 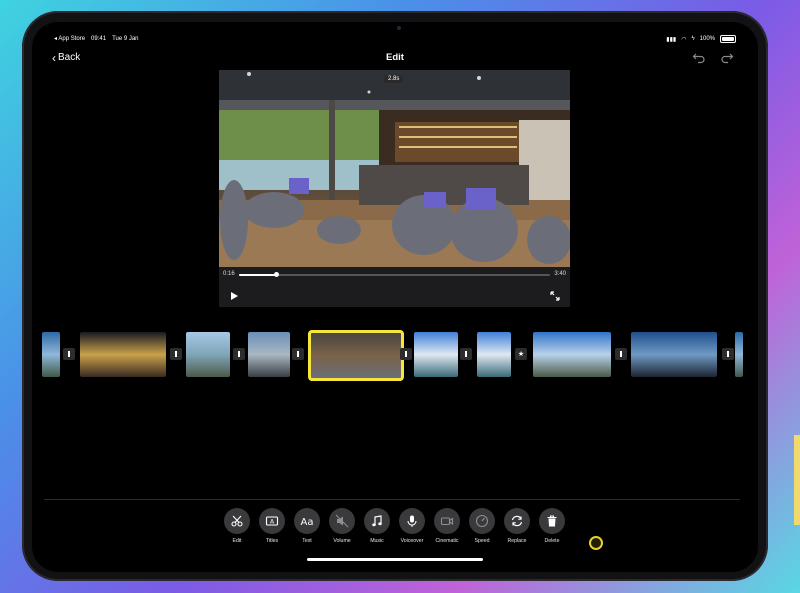 I want to click on tool-voiceover: Voiceover, so click(x=412, y=526).